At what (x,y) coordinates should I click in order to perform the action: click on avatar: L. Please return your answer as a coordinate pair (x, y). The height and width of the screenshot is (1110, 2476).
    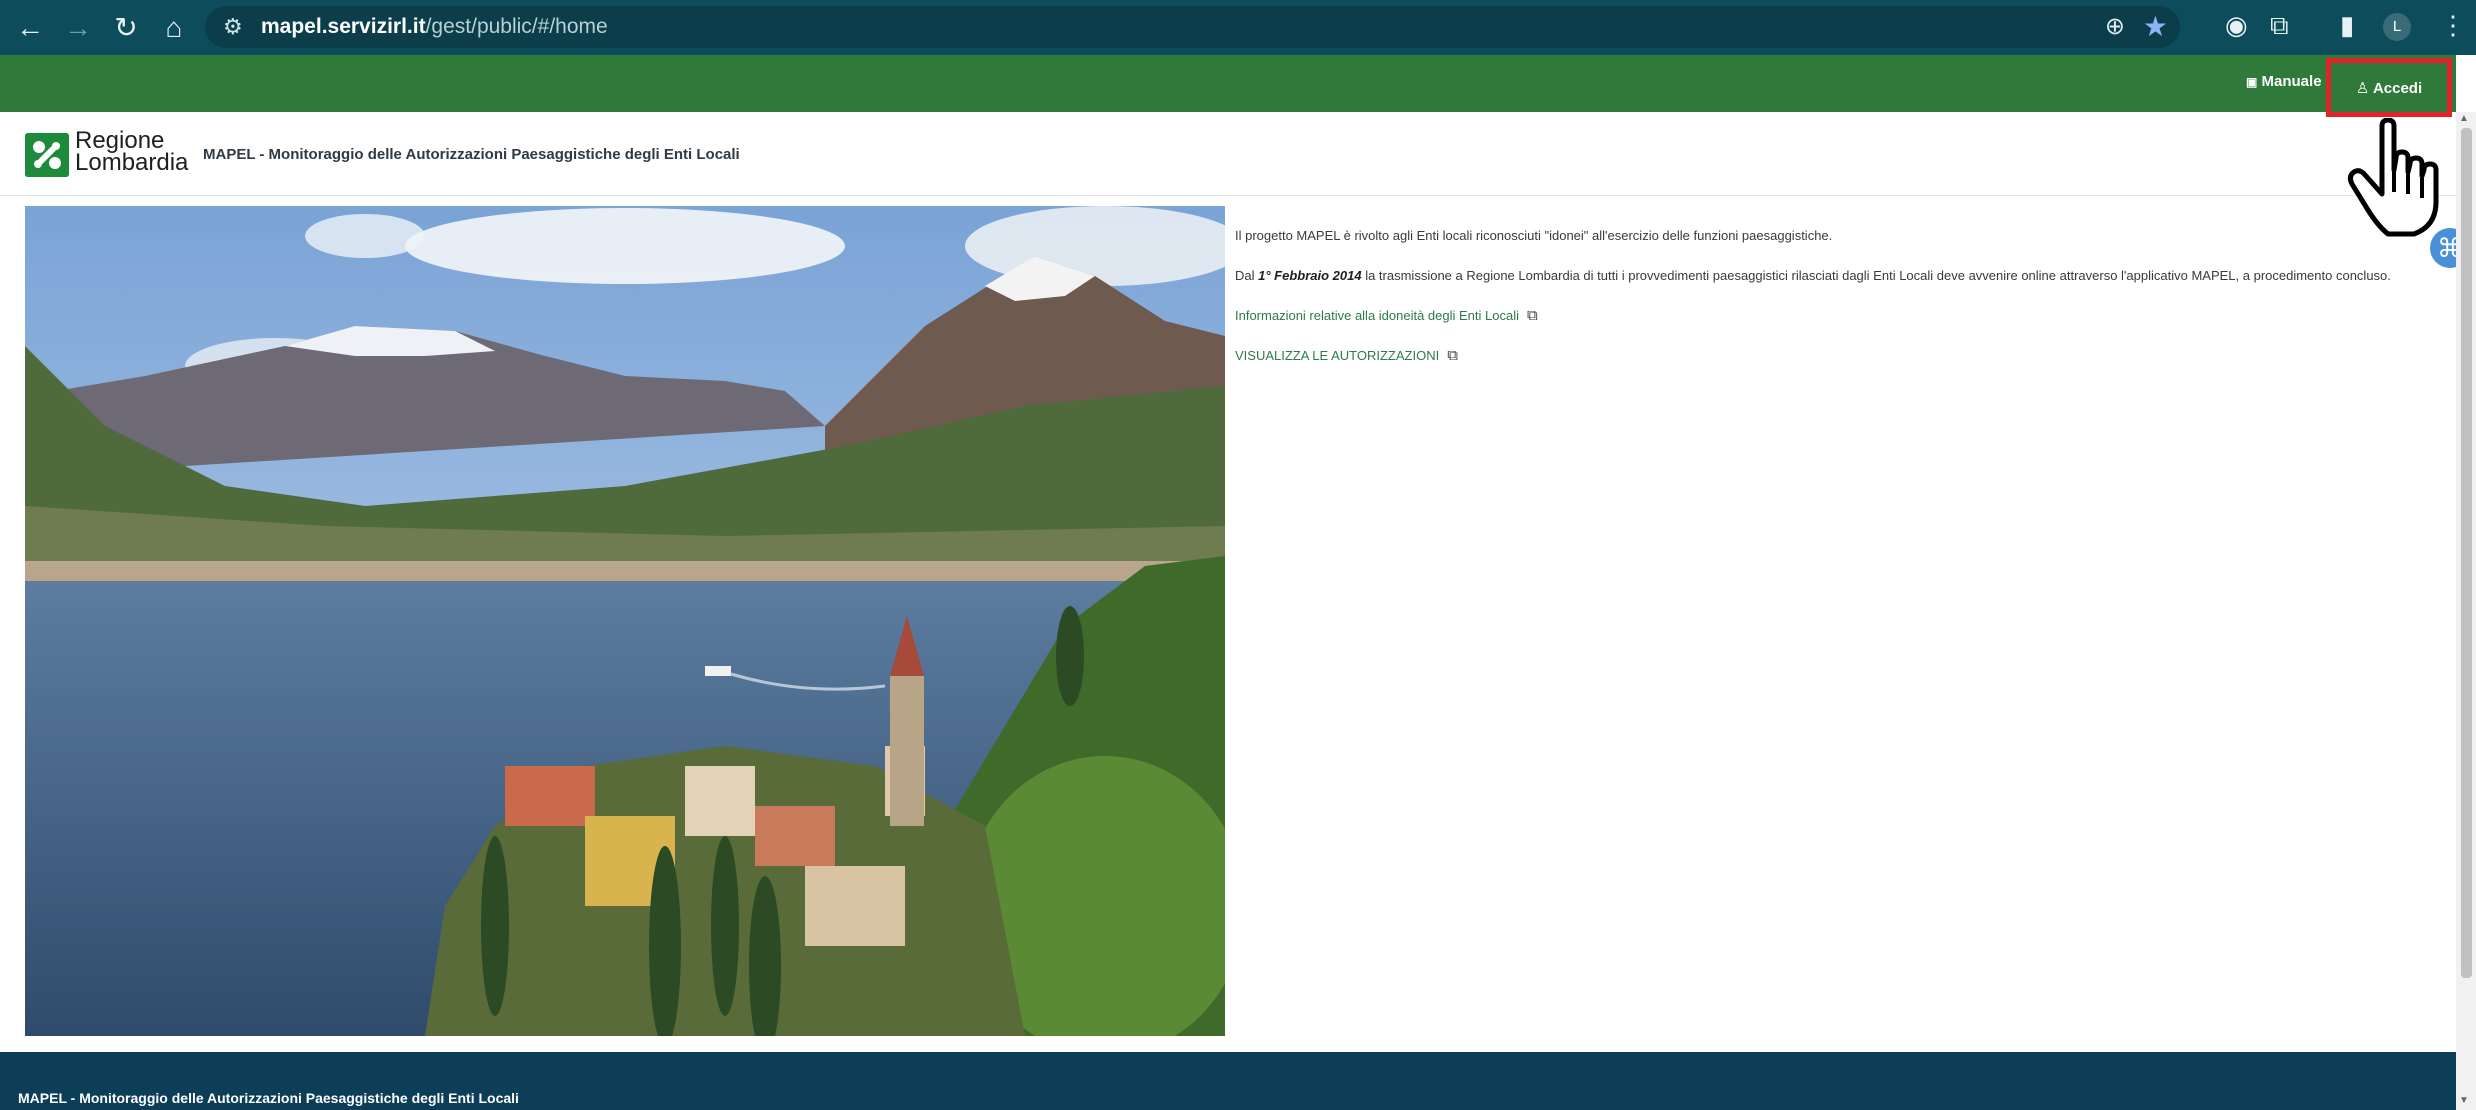
    Looking at the image, I should click on (2397, 27).